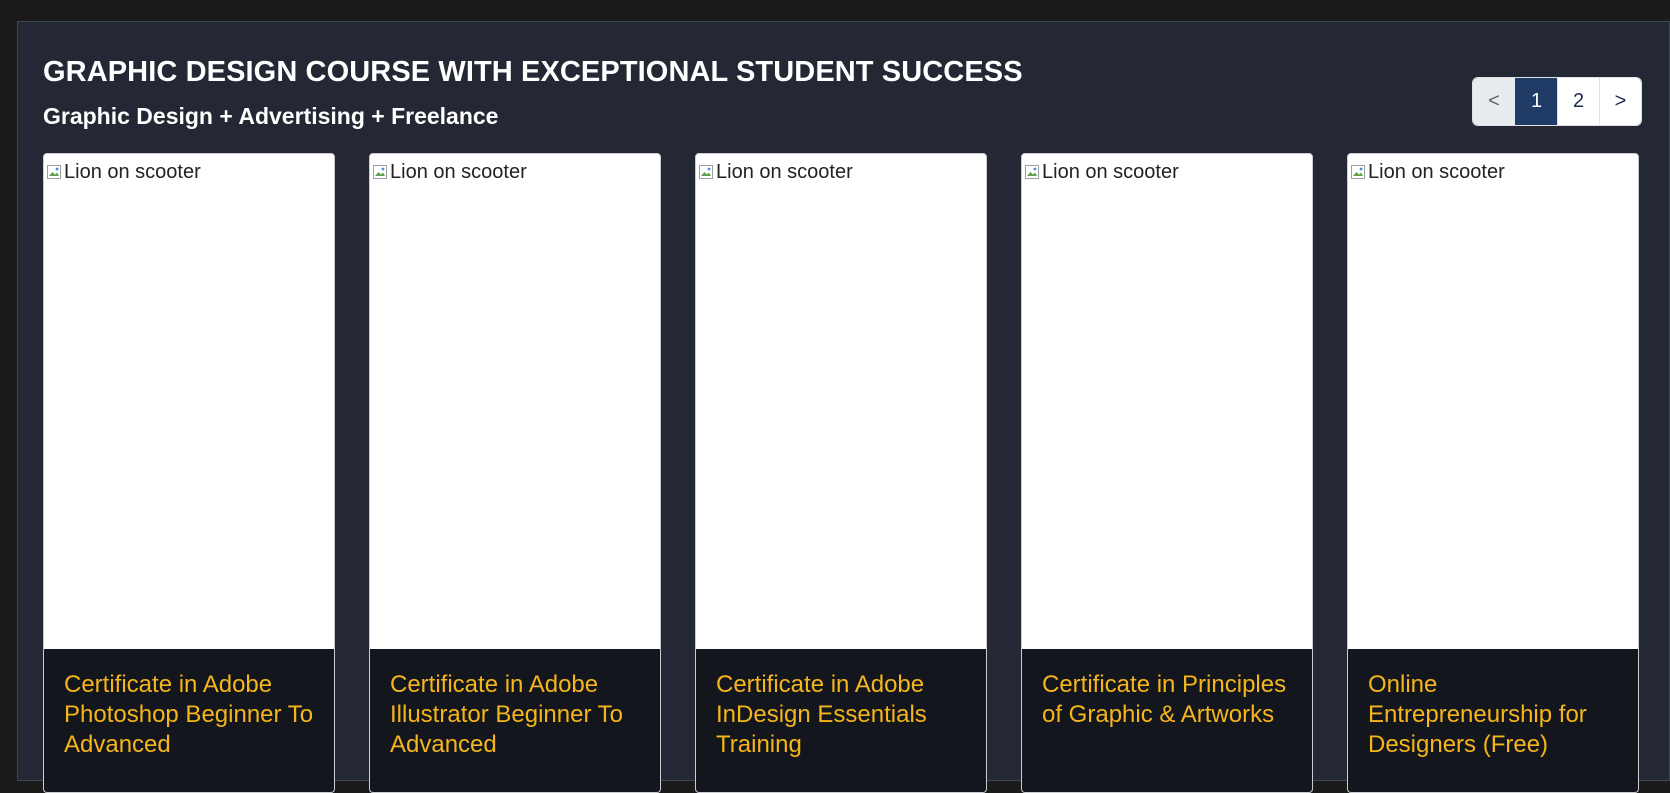 The width and height of the screenshot is (1670, 793). Describe the element at coordinates (1620, 101) in the screenshot. I see `pagination-next-button: >` at that location.